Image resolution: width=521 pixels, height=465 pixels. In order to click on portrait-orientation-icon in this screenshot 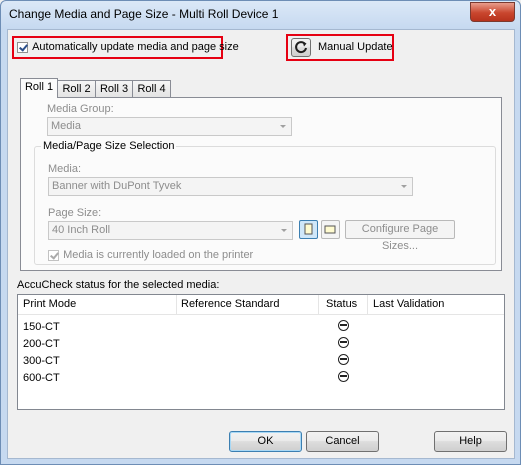, I will do `click(308, 229)`.